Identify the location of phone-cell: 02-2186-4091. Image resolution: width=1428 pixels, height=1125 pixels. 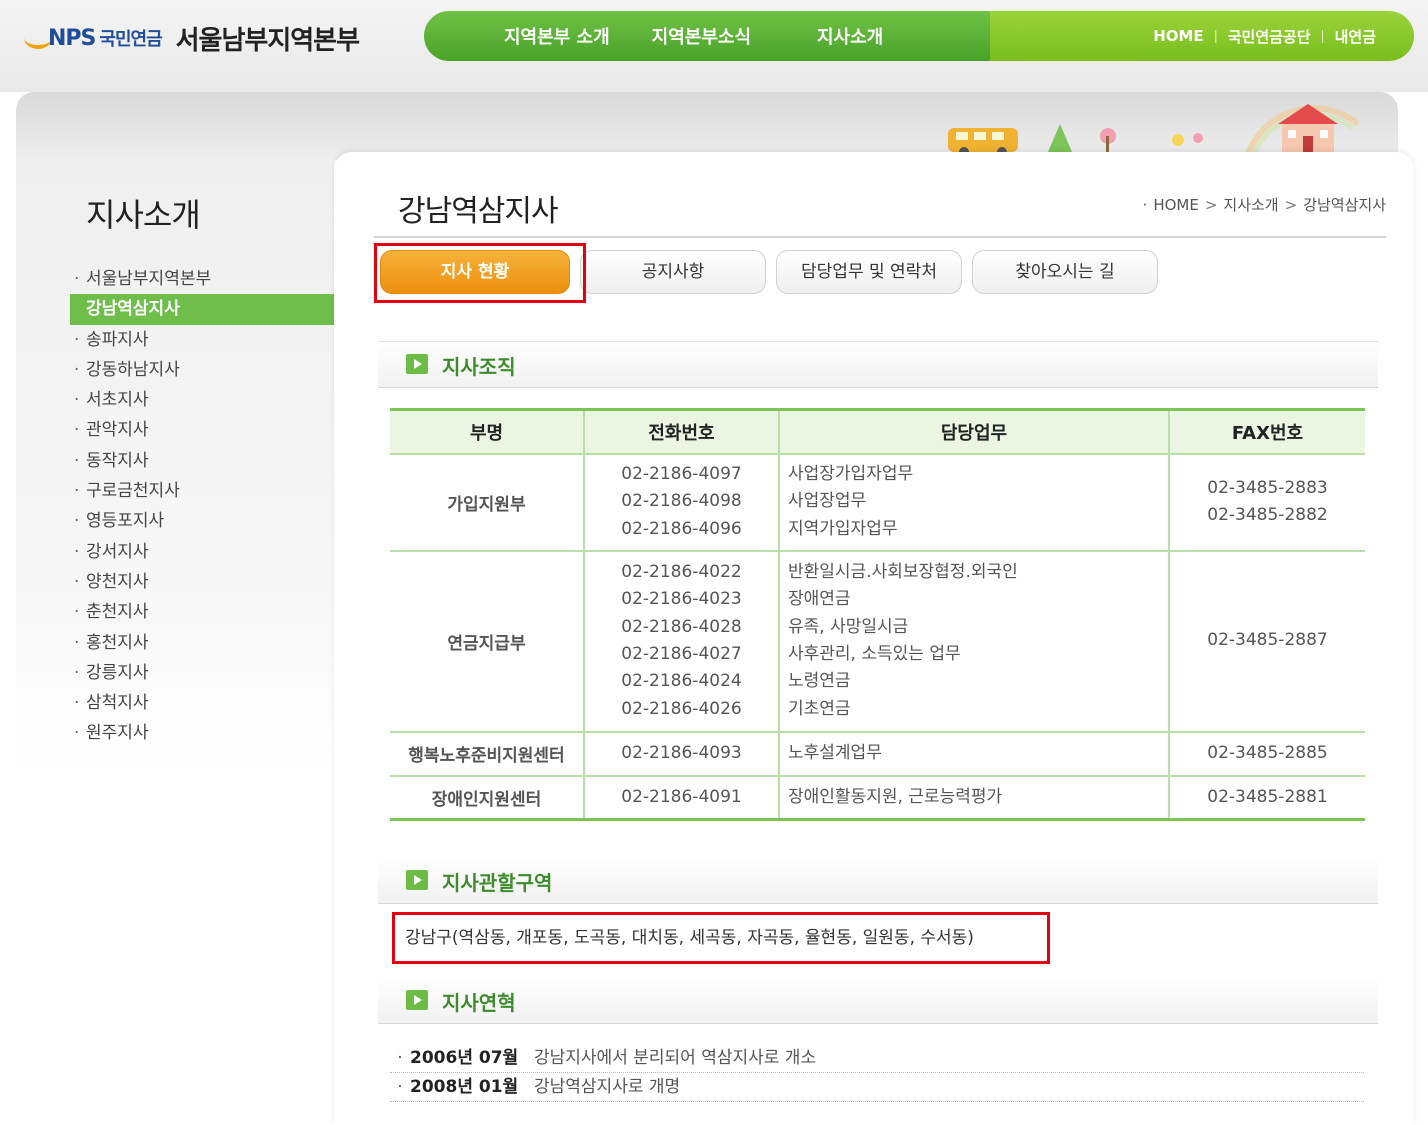
(681, 797).